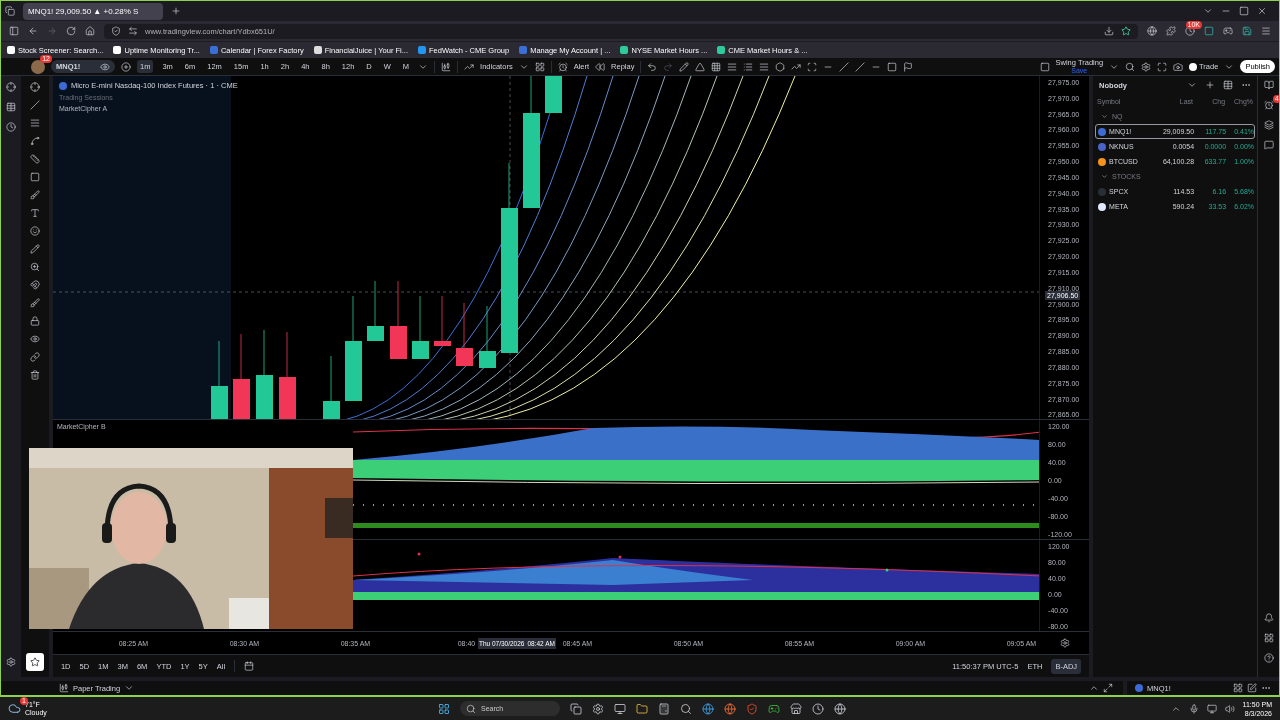 This screenshot has width=1280, height=720. I want to click on calendar-icon, so click(249, 666).